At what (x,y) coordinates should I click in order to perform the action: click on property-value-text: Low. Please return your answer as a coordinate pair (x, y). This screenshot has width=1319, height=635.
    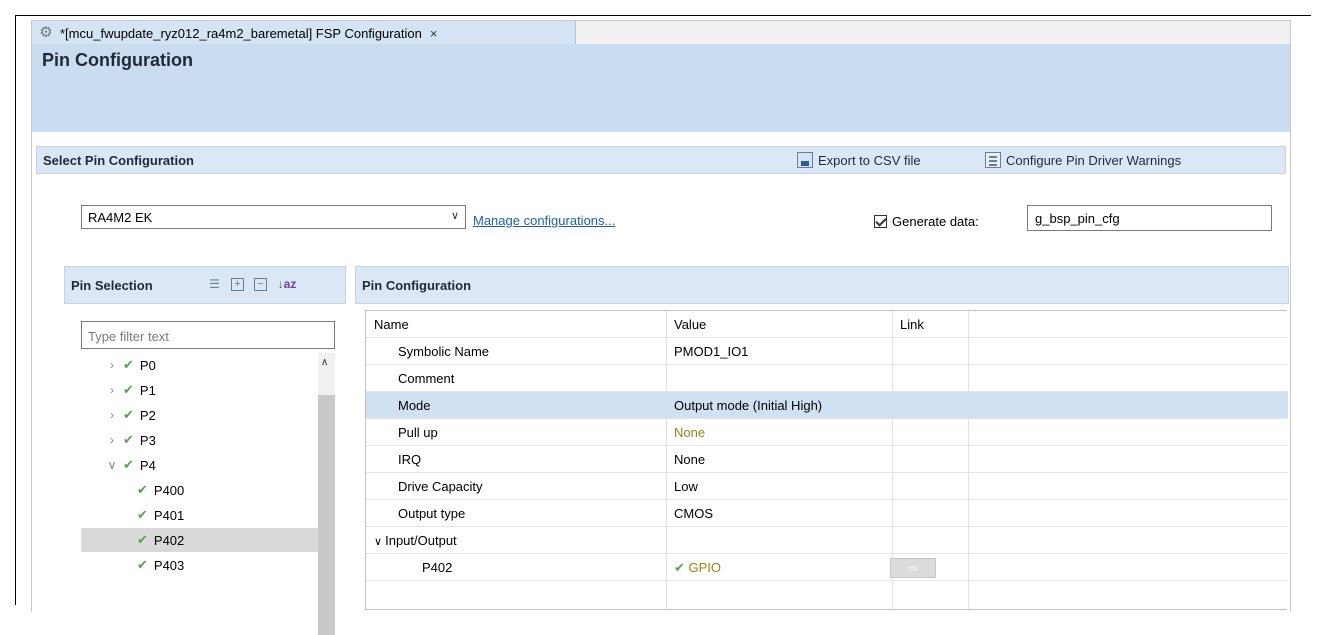
    Looking at the image, I should click on (686, 486).